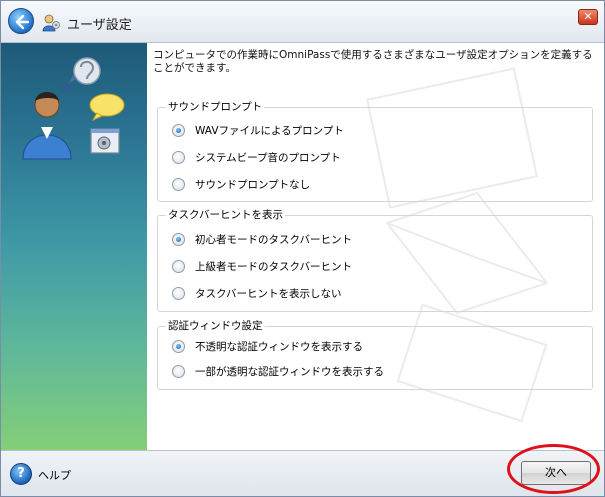 The width and height of the screenshot is (605, 497). Describe the element at coordinates (273, 239) in the screenshot. I see `option-label: 初心者モードのタスクバーヒント` at that location.